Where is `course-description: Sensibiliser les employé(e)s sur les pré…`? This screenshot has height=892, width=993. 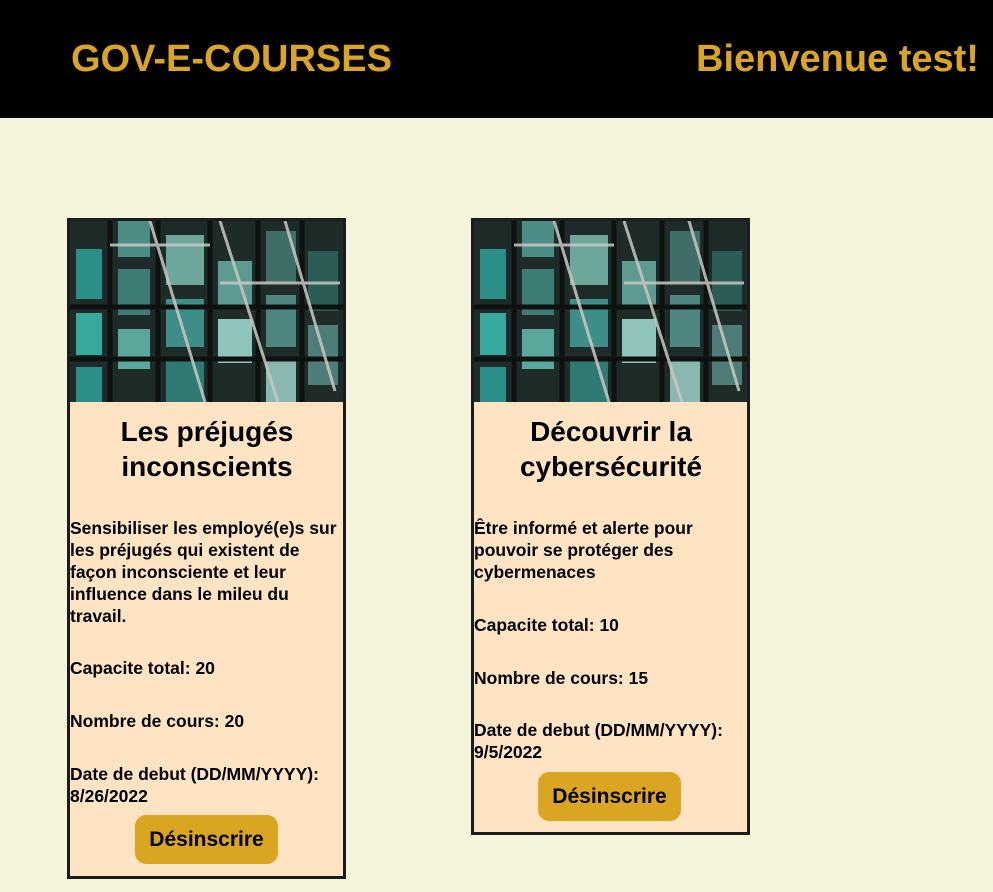
course-description: Sensibiliser les employé(e)s sur les pré… is located at coordinates (203, 572).